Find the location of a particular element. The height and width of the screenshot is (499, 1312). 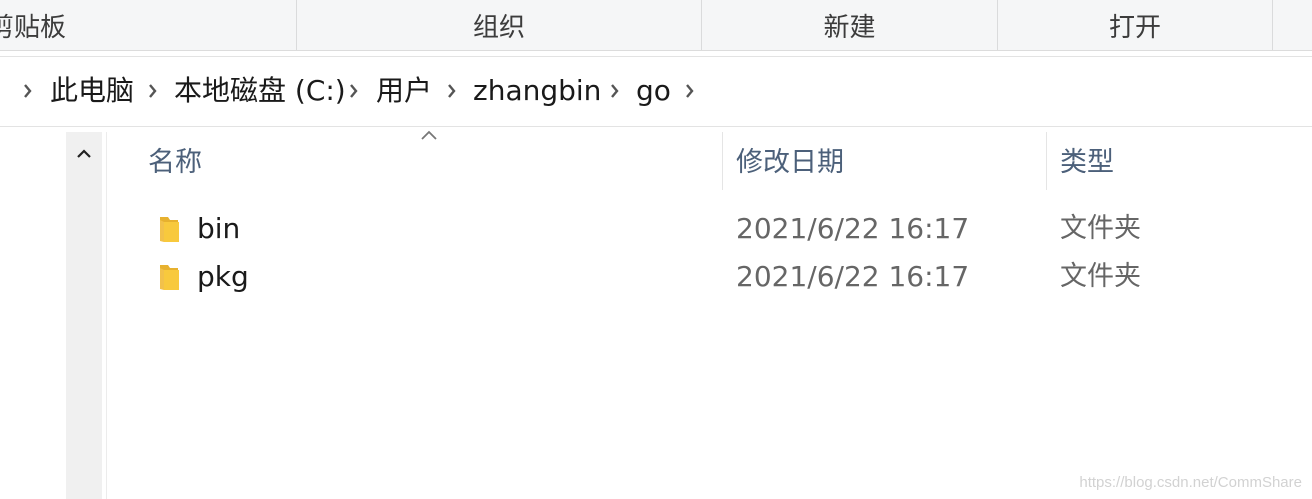

chevron-up-icon is located at coordinates (84, 153).